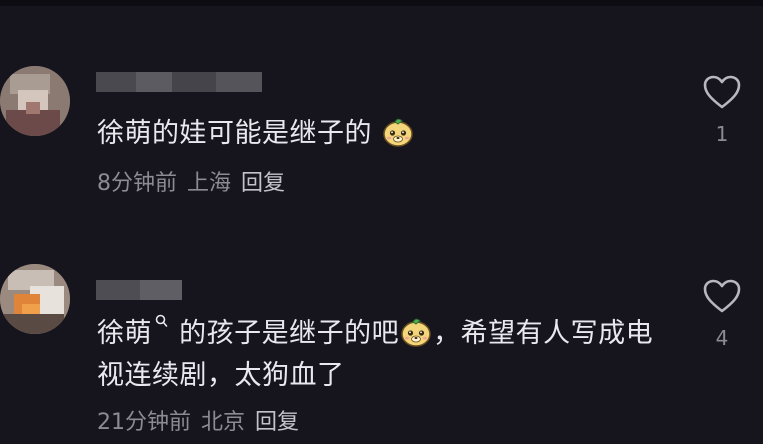 The height and width of the screenshot is (444, 763). I want to click on comment-text-body: 徐萌的娃可能是继子的, so click(234, 133).